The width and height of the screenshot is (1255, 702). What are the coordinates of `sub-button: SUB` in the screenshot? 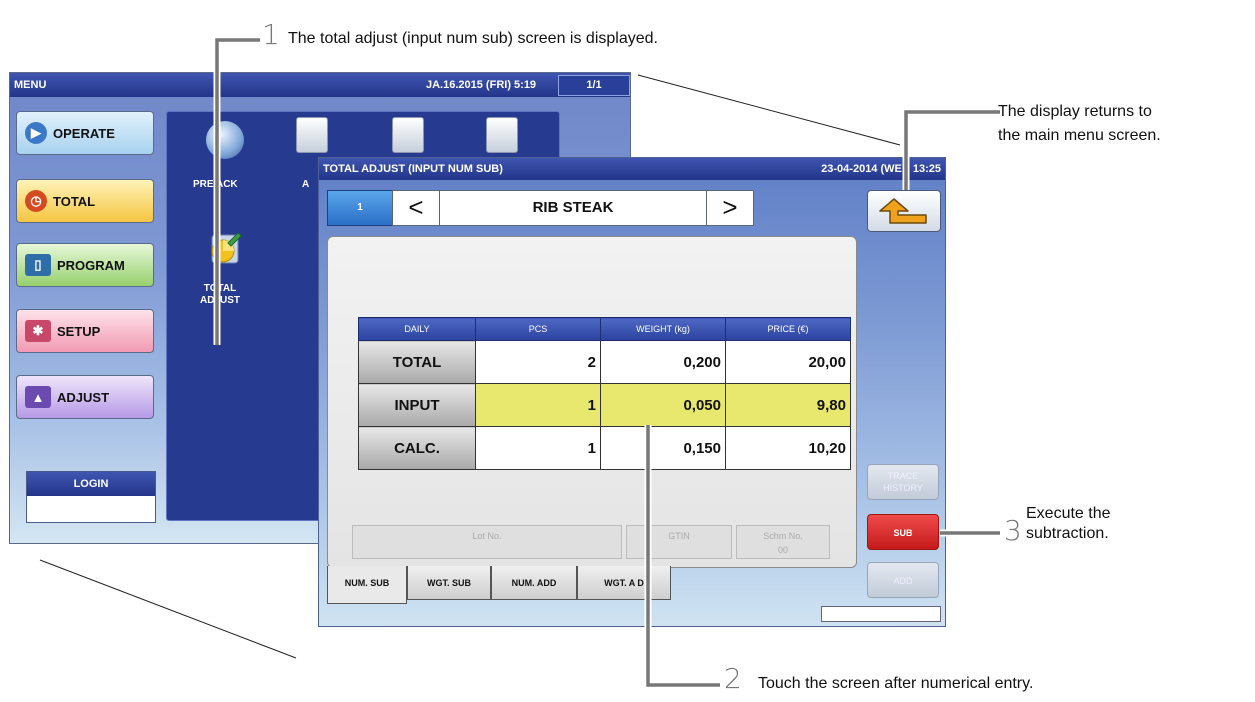 It's located at (903, 532).